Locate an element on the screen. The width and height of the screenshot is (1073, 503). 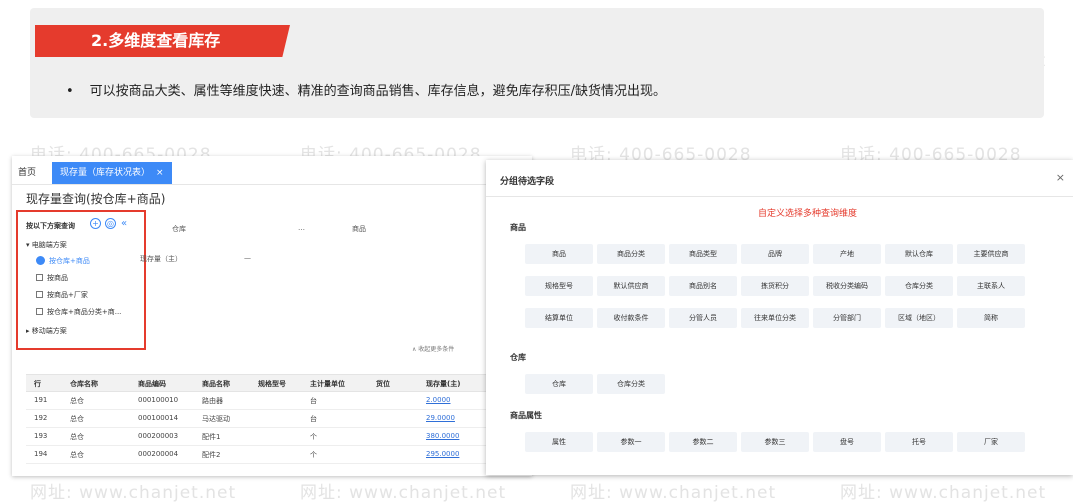
settings-icon: ◎ is located at coordinates (110, 223).